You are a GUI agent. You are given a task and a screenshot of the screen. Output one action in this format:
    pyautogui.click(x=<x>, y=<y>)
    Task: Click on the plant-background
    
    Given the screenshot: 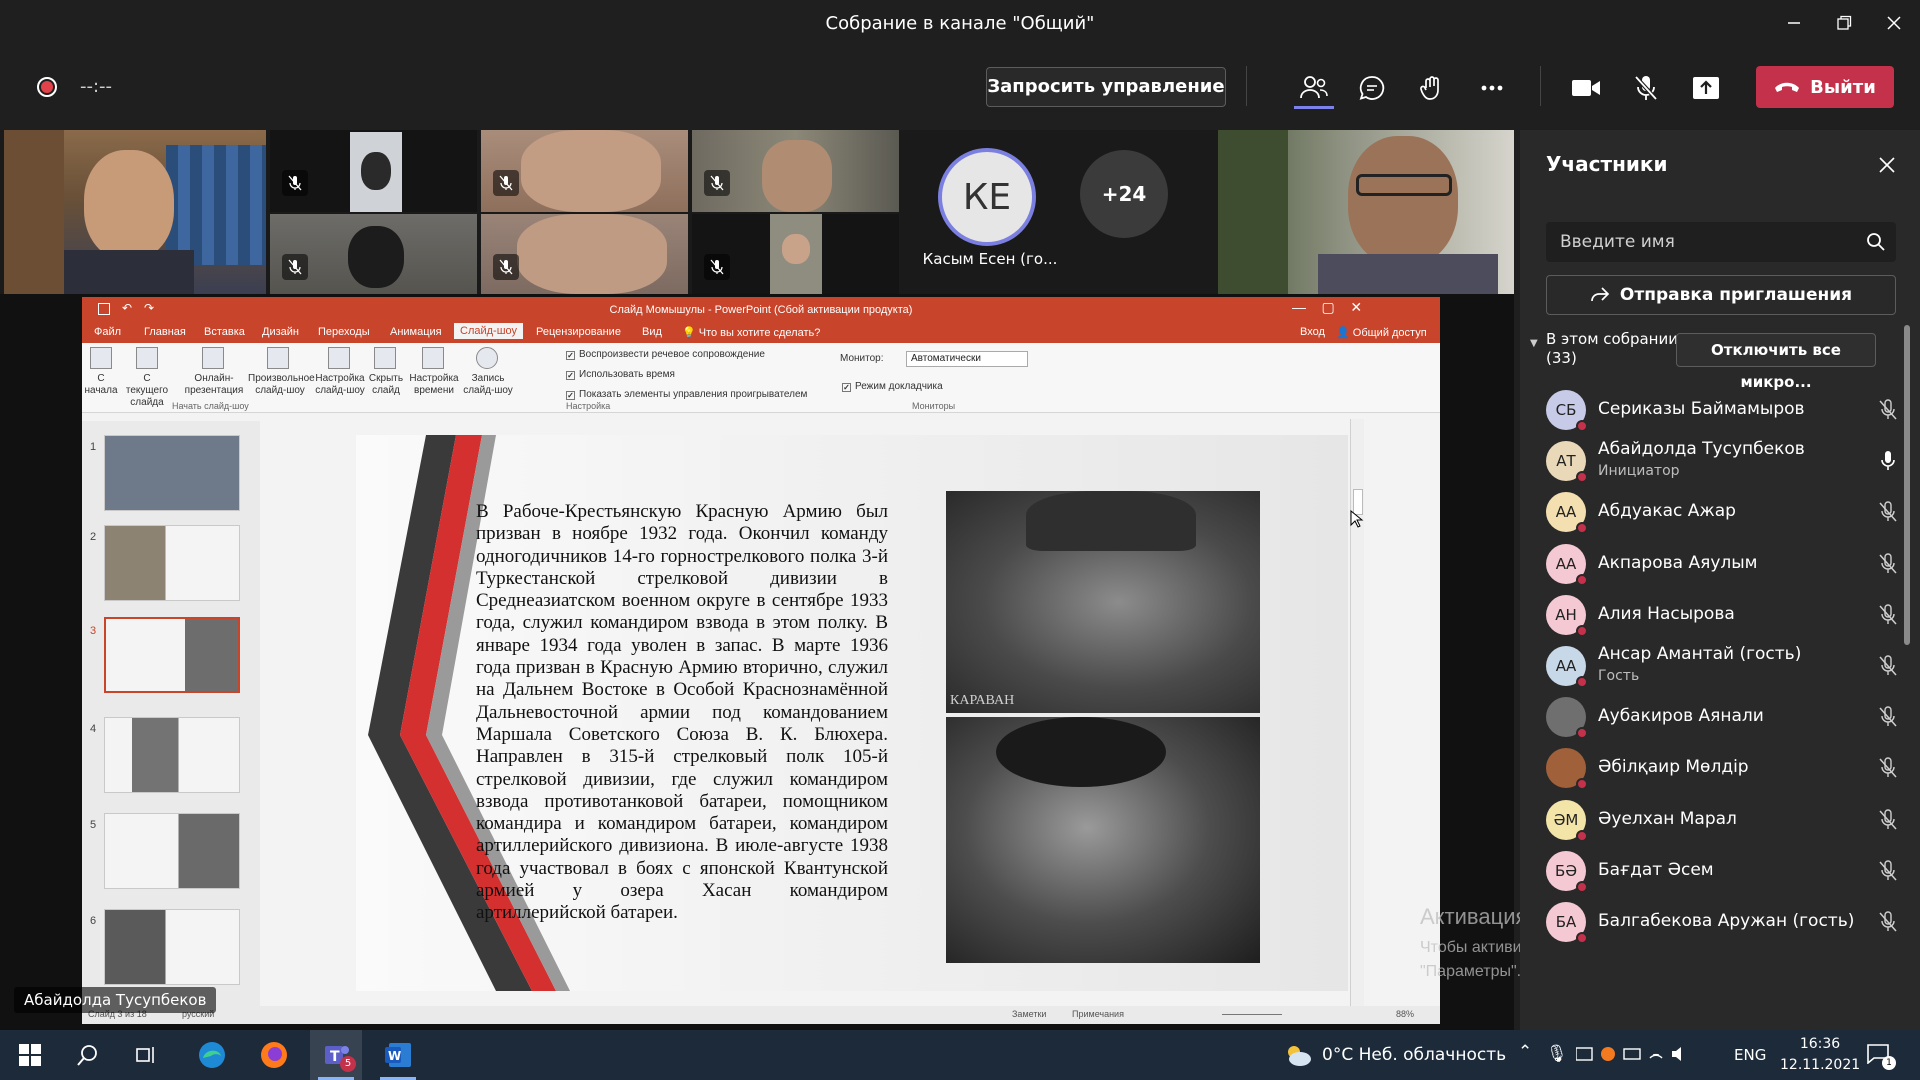 What is the action you would take?
    pyautogui.click(x=1253, y=212)
    